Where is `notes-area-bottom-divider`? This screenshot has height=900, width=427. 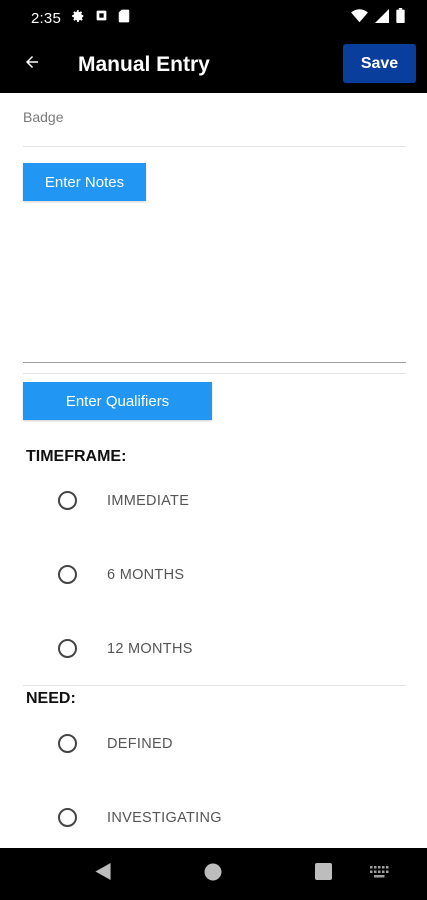 notes-area-bottom-divider is located at coordinates (214, 362).